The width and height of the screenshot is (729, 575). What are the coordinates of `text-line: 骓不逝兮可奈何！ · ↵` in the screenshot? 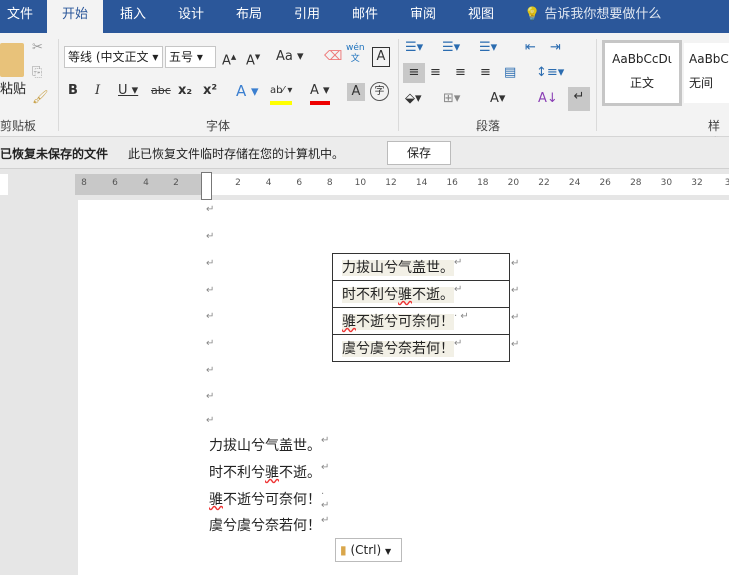 It's located at (269, 500).